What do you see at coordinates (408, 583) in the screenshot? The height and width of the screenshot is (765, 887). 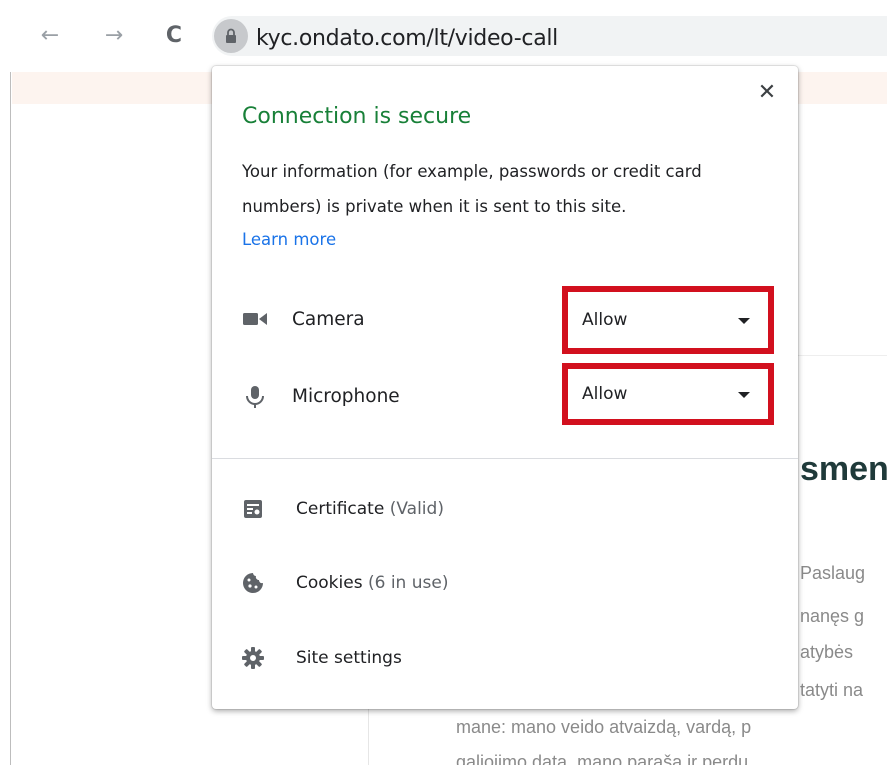 I see `cookies-status: (6 in use)` at bounding box center [408, 583].